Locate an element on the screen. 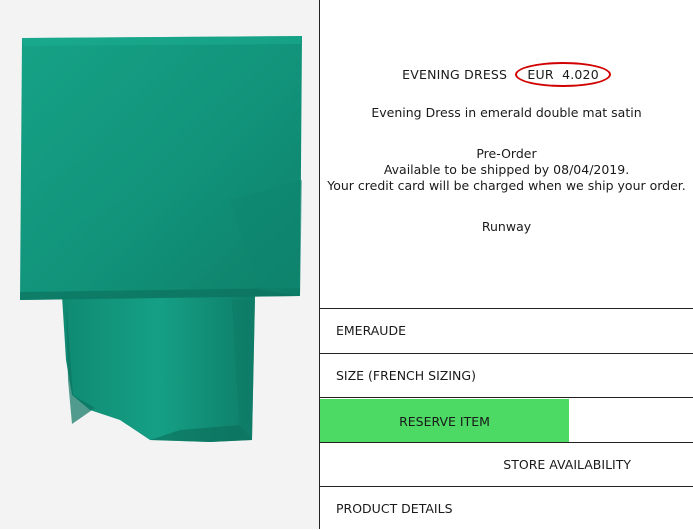 The width and height of the screenshot is (693, 530). size-selector: SIZE (FRENCH SIZING) is located at coordinates (506, 375).